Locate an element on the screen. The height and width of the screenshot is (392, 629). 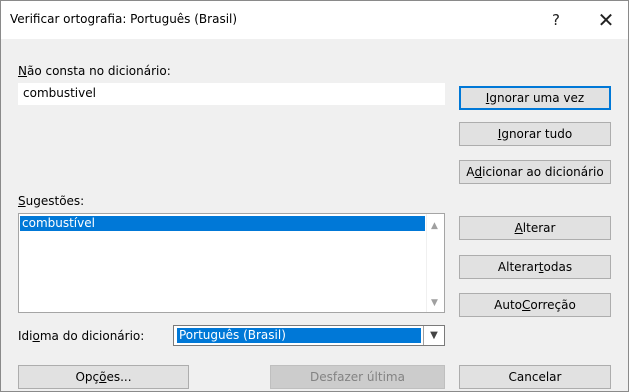
not-in-dictionary-value: combustivel is located at coordinates (59, 93).